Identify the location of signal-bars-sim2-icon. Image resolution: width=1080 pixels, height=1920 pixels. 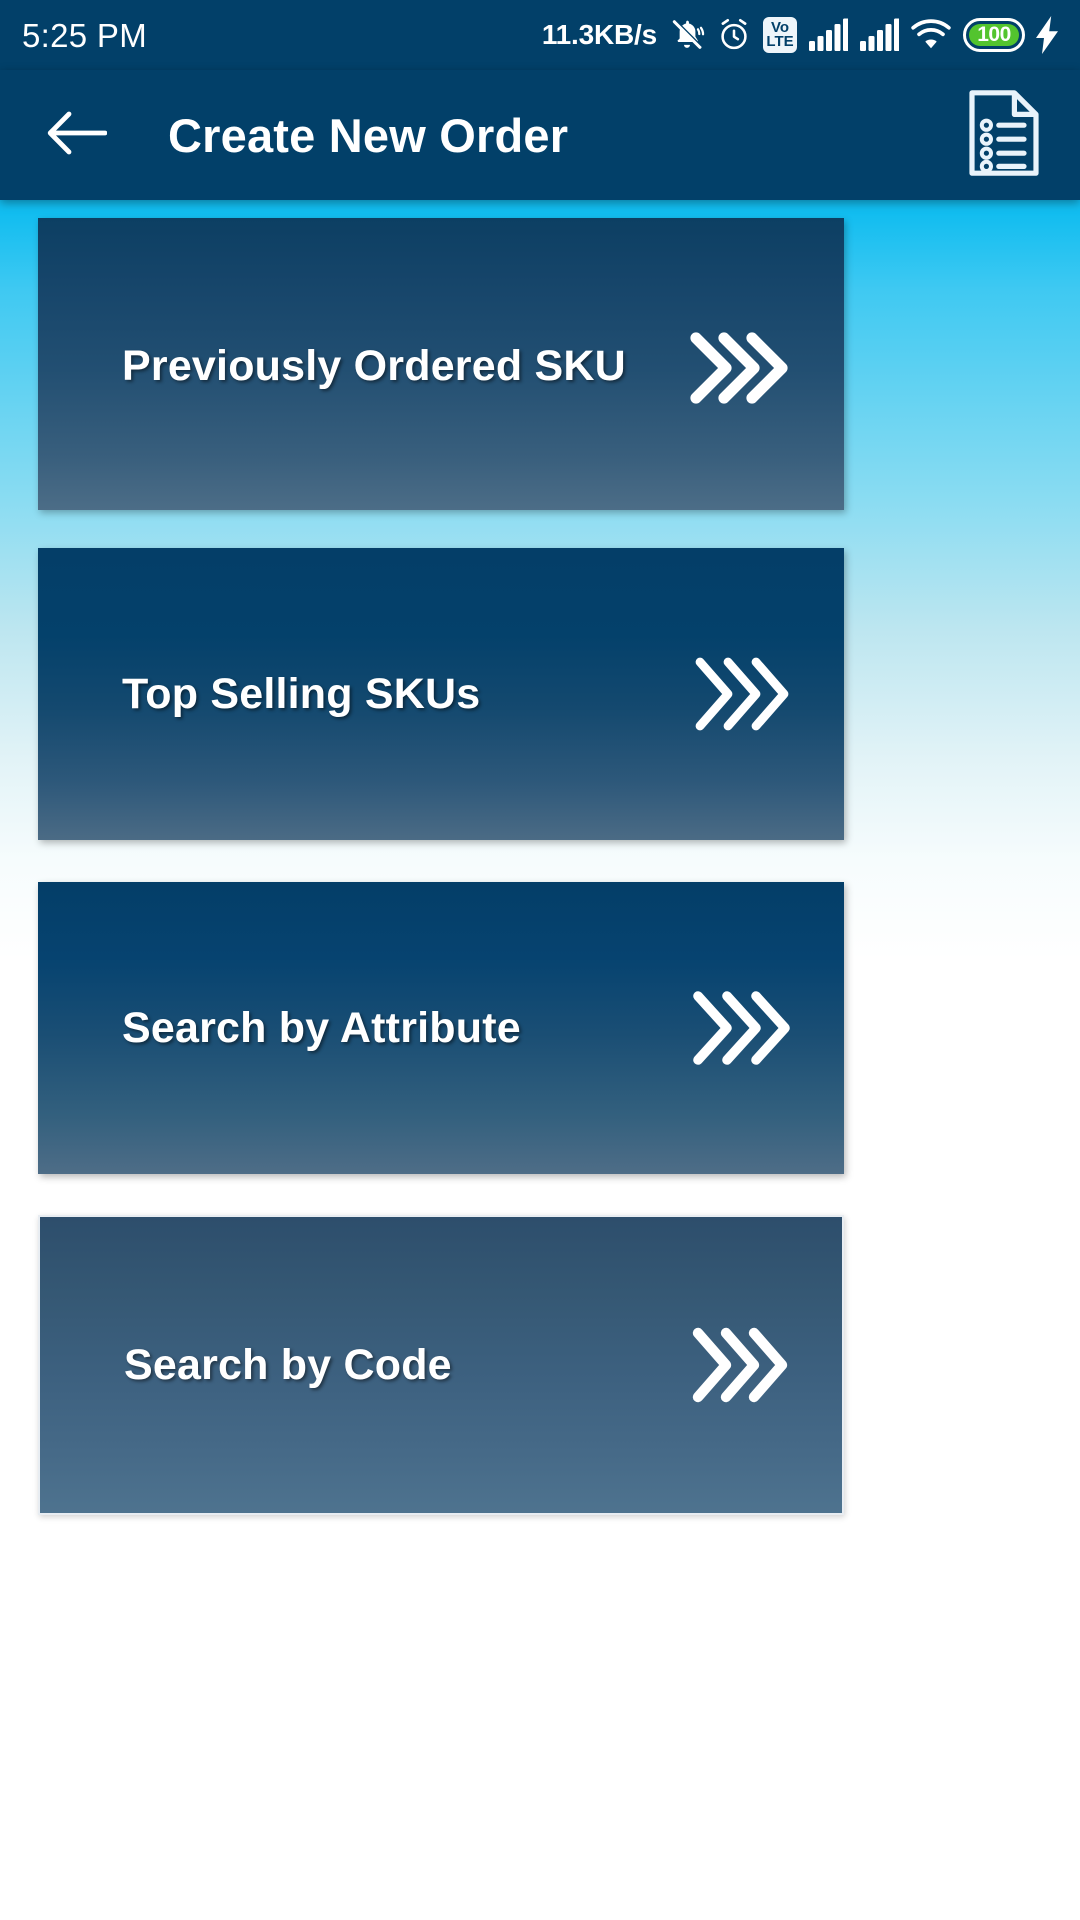
(879, 35).